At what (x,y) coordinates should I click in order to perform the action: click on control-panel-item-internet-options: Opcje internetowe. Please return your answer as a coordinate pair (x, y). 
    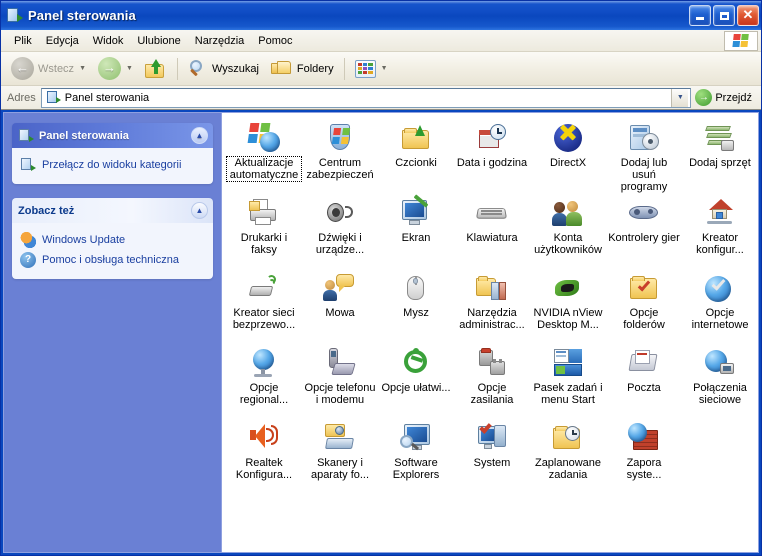
    Looking at the image, I should click on (720, 306).